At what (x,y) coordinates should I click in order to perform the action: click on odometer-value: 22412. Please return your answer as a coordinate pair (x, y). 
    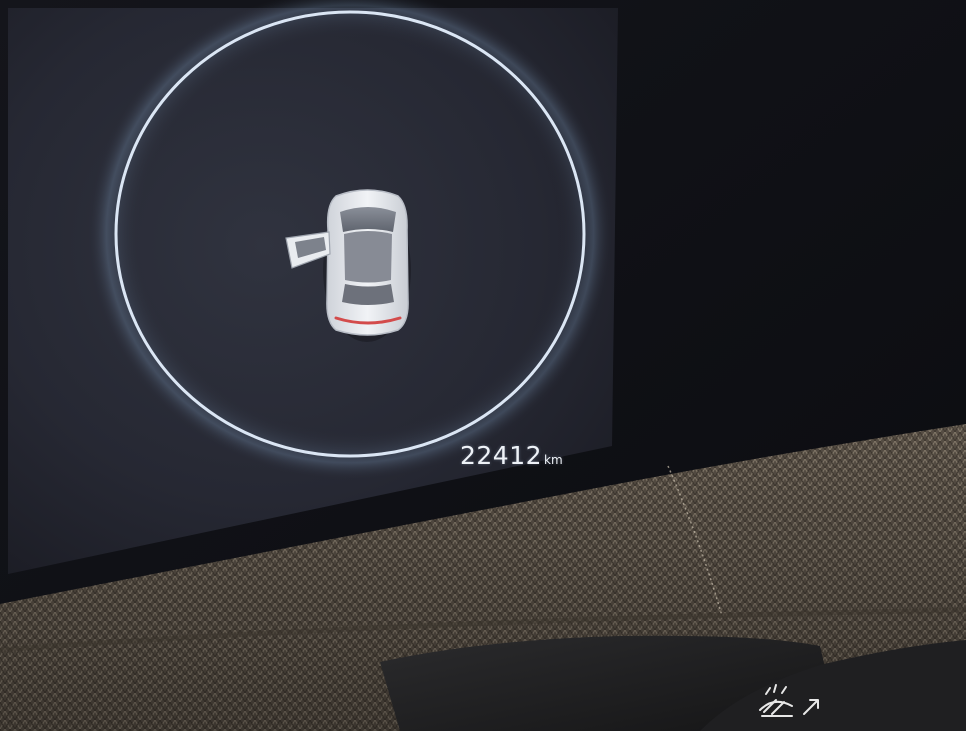
    Looking at the image, I should click on (501, 455).